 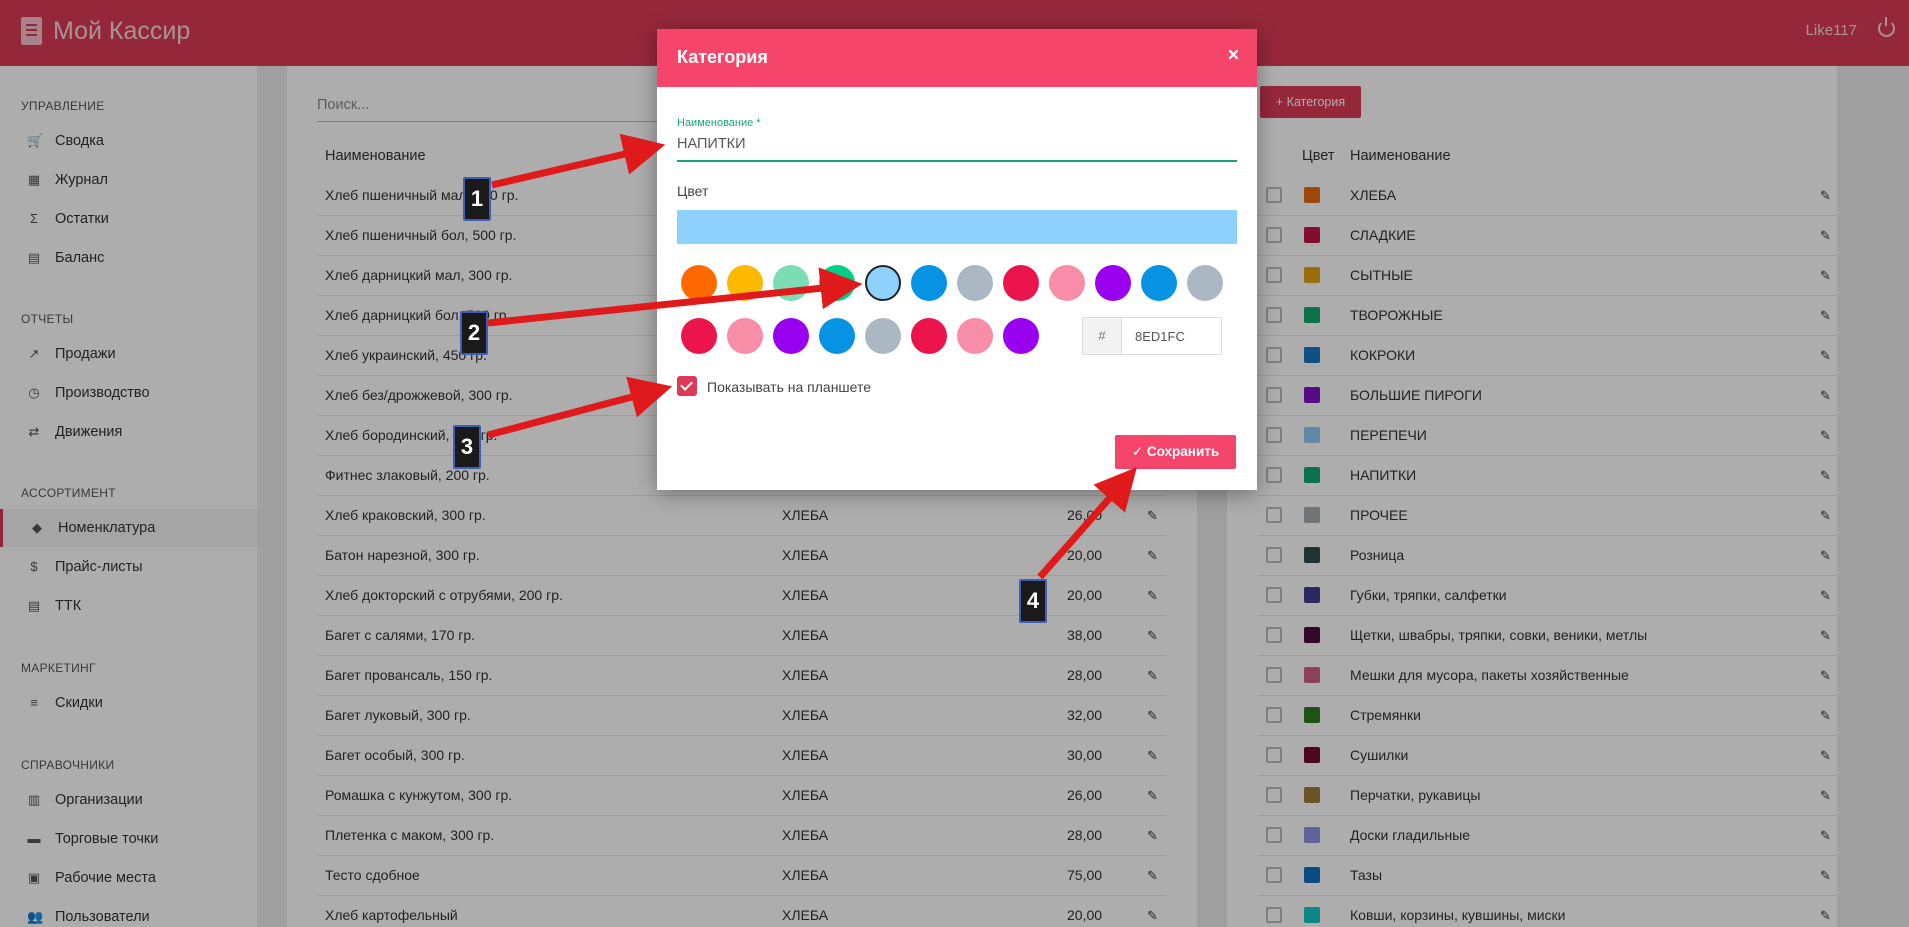 What do you see at coordinates (467, 447) in the screenshot?
I see `annotation-badge-3: 3` at bounding box center [467, 447].